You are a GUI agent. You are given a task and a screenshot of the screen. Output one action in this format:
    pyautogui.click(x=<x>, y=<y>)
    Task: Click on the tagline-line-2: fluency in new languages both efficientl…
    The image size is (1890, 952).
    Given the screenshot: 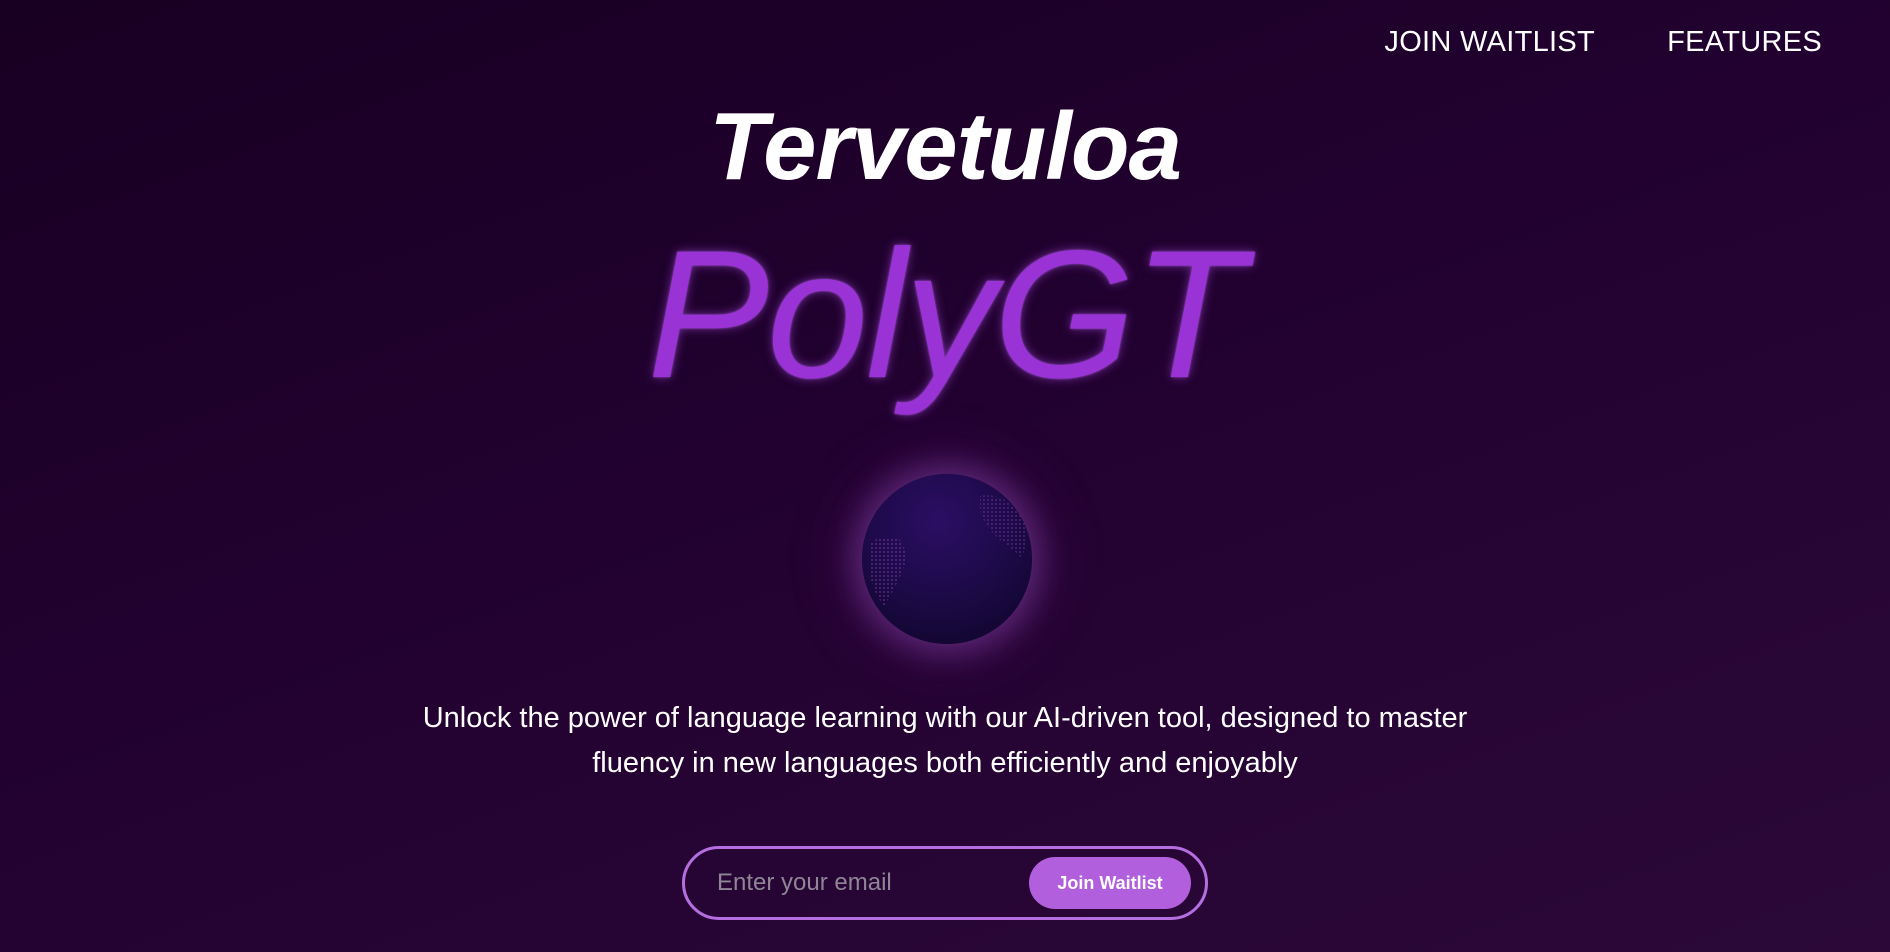 What is the action you would take?
    pyautogui.click(x=945, y=763)
    